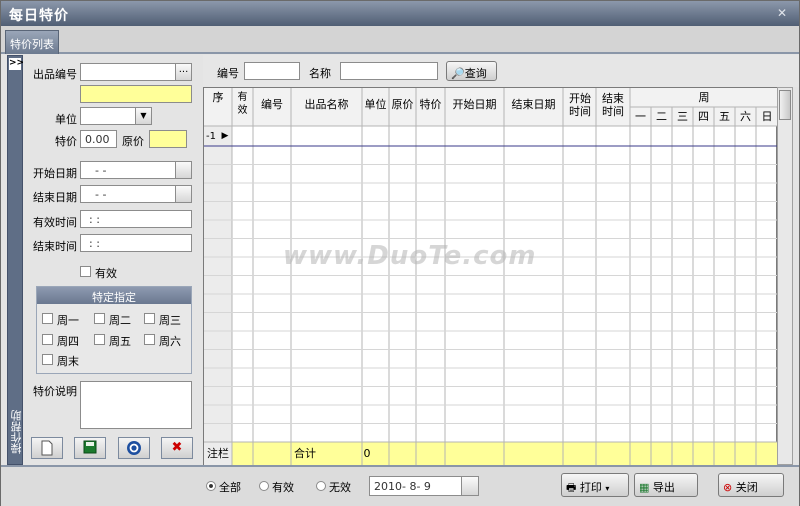 This screenshot has height=506, width=800. Describe the element at coordinates (15, 260) in the screenshot. I see `help-side-strip: >> 操作帮助` at that location.